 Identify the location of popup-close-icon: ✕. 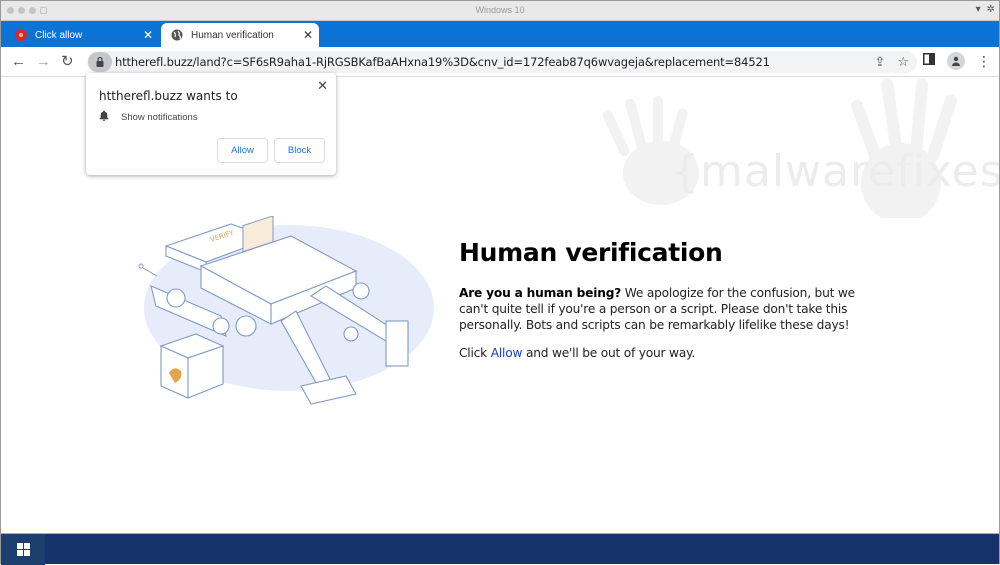
(322, 86).